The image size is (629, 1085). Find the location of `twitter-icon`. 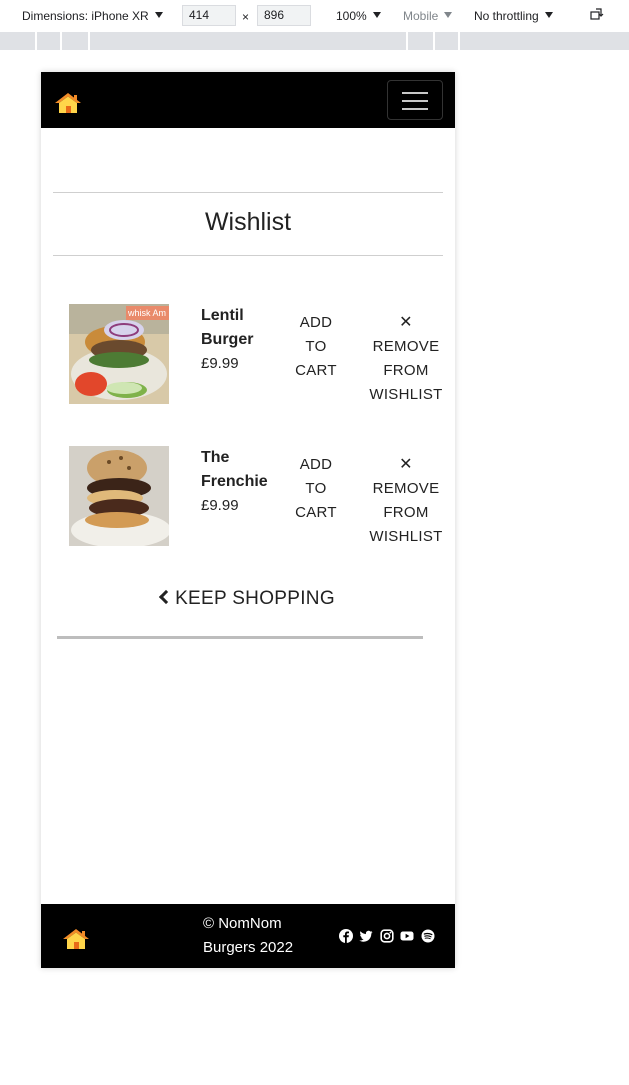

twitter-icon is located at coordinates (366, 936).